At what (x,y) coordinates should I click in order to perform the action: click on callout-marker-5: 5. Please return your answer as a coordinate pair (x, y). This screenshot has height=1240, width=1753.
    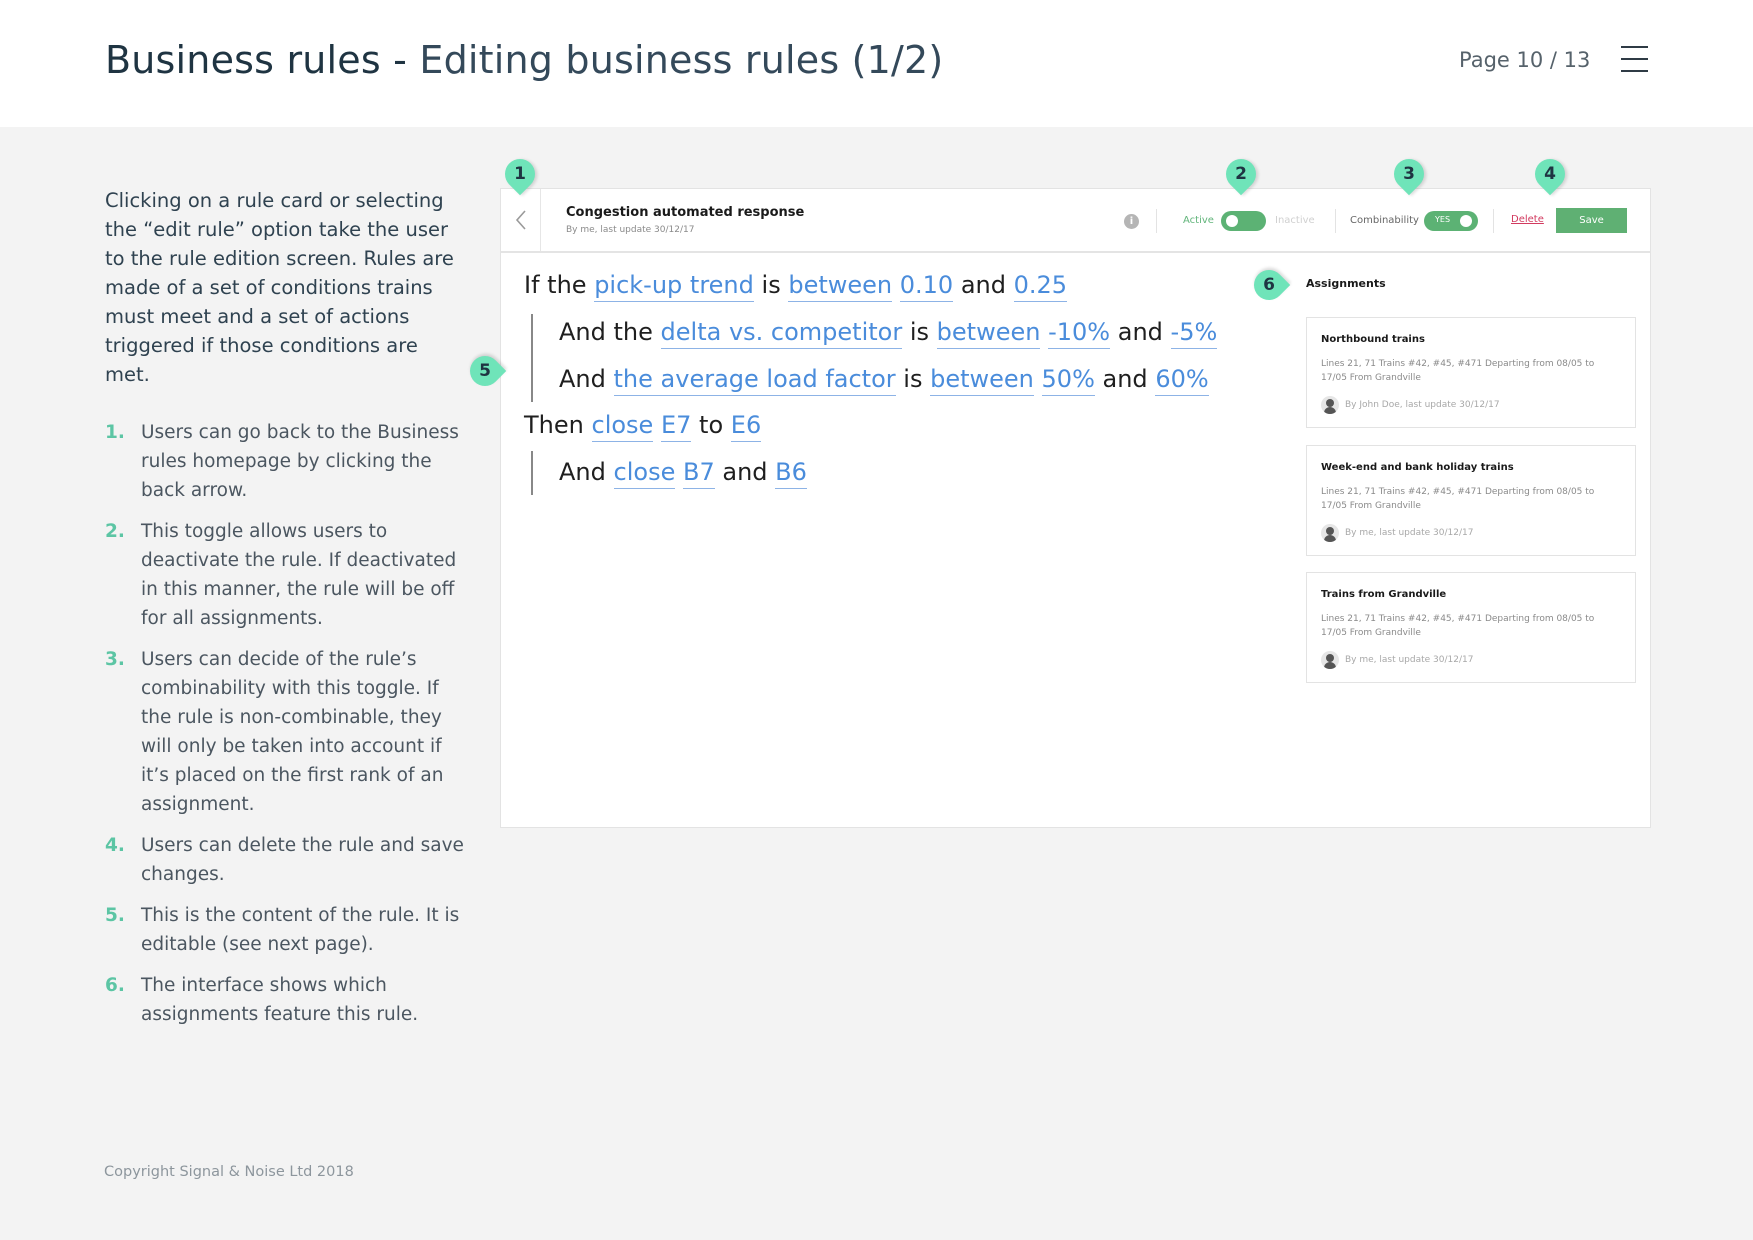
    Looking at the image, I should click on (485, 371).